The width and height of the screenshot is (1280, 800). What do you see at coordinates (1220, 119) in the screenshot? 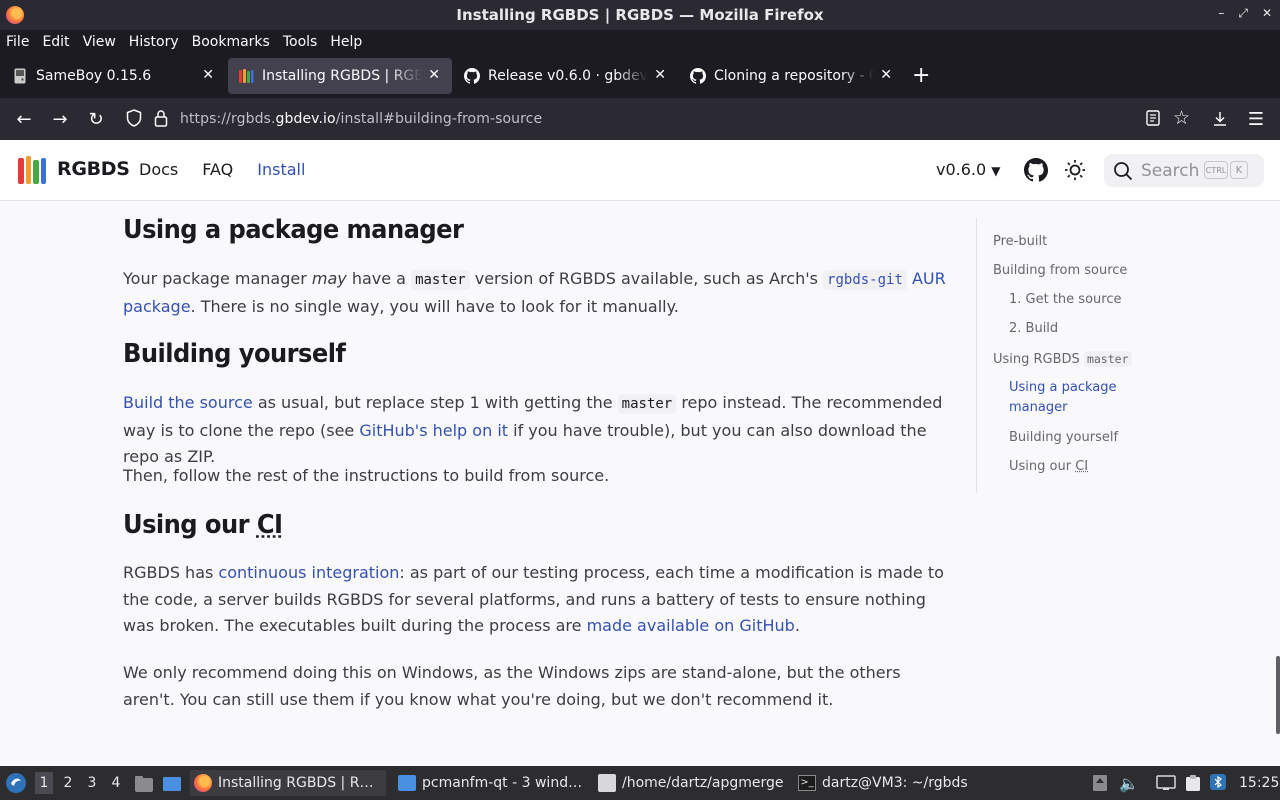
I see `download-icon` at bounding box center [1220, 119].